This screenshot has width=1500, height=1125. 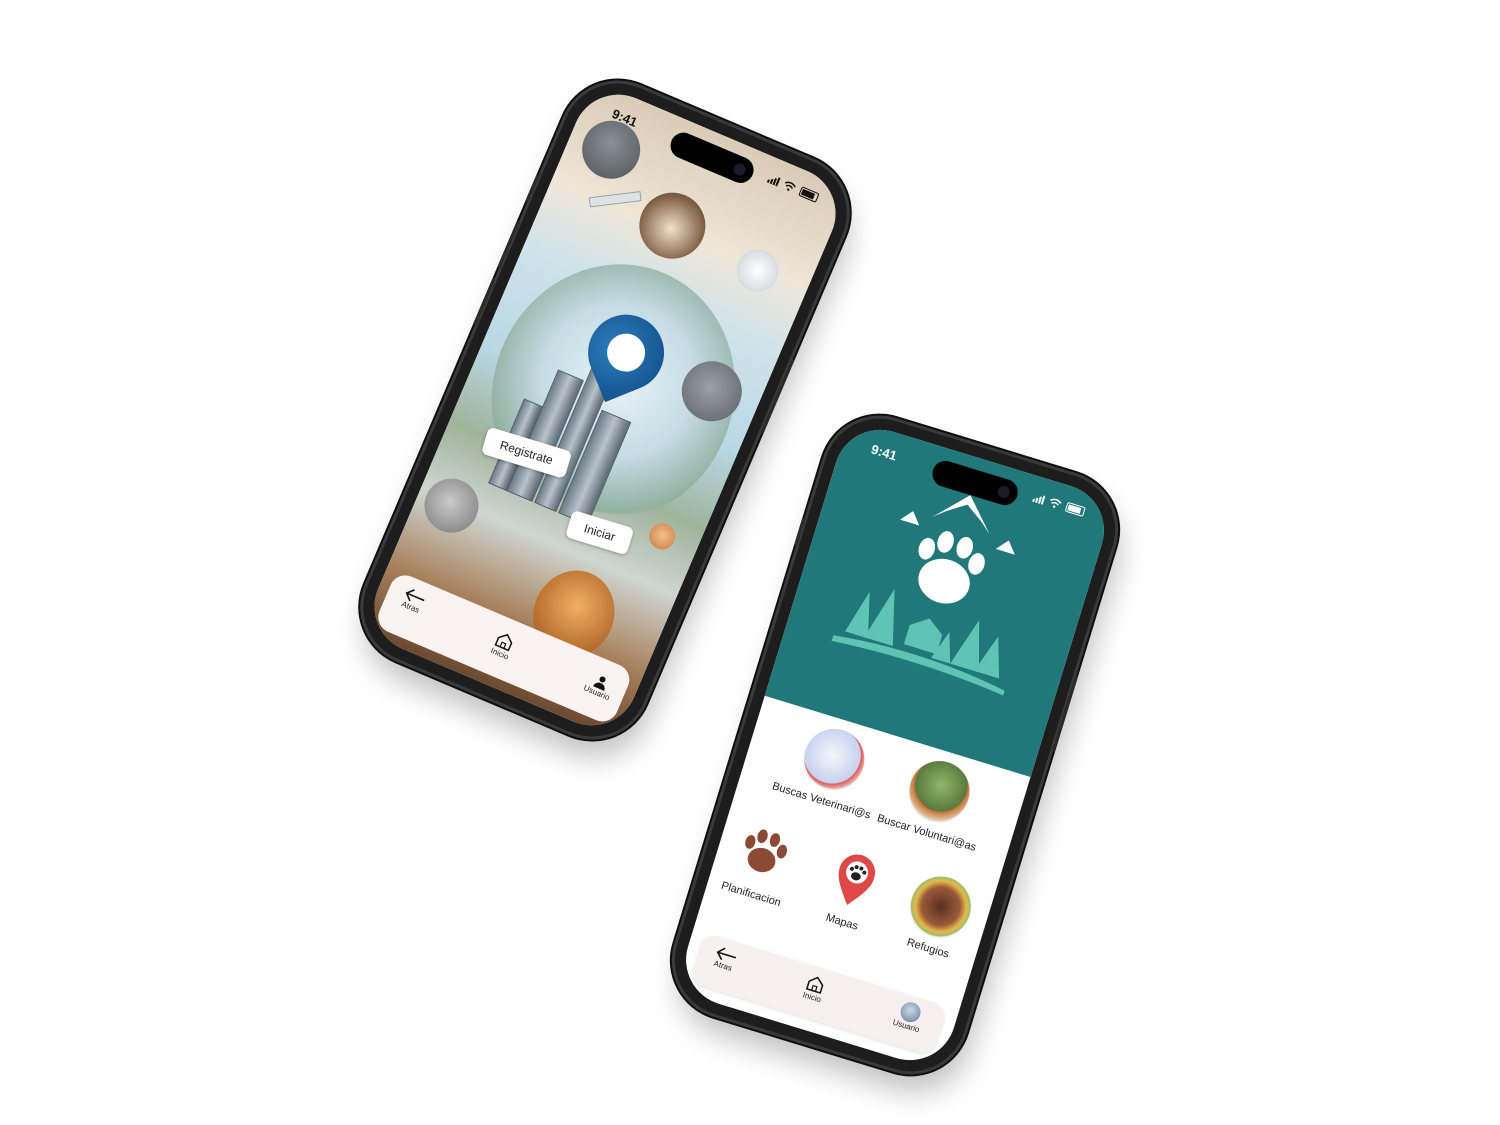 I want to click on volunteer-illustration-icon, so click(x=939, y=791).